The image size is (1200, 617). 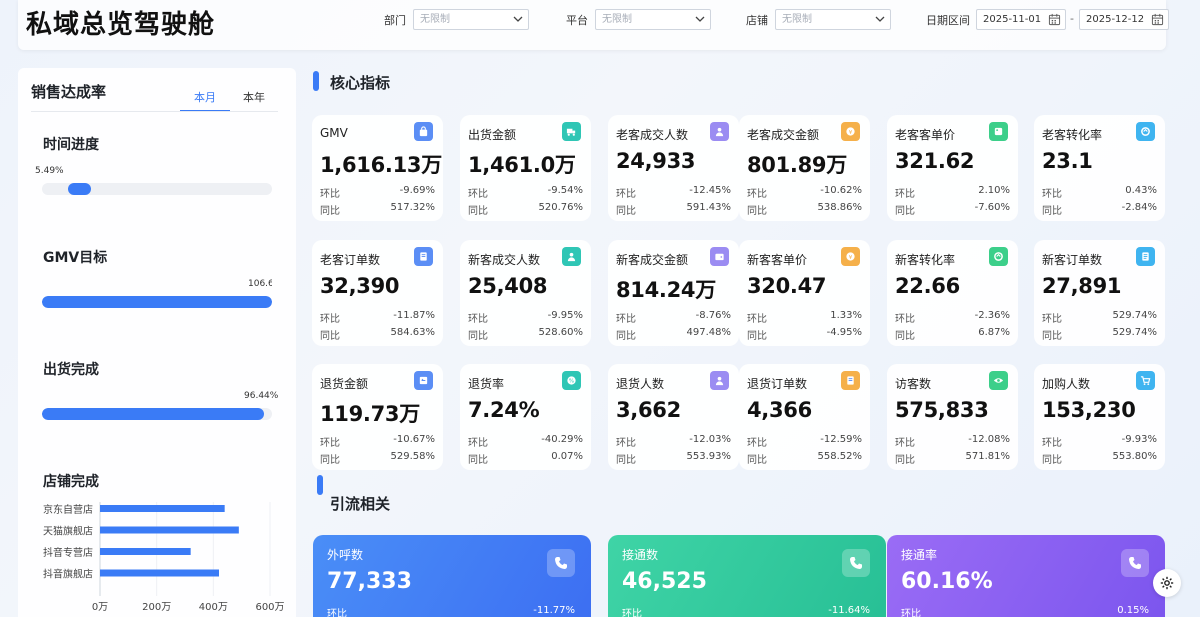 I want to click on metric-card: 新客成交金额 814.24万 环比 -8.76% 同比 497.48%, so click(x=673, y=293).